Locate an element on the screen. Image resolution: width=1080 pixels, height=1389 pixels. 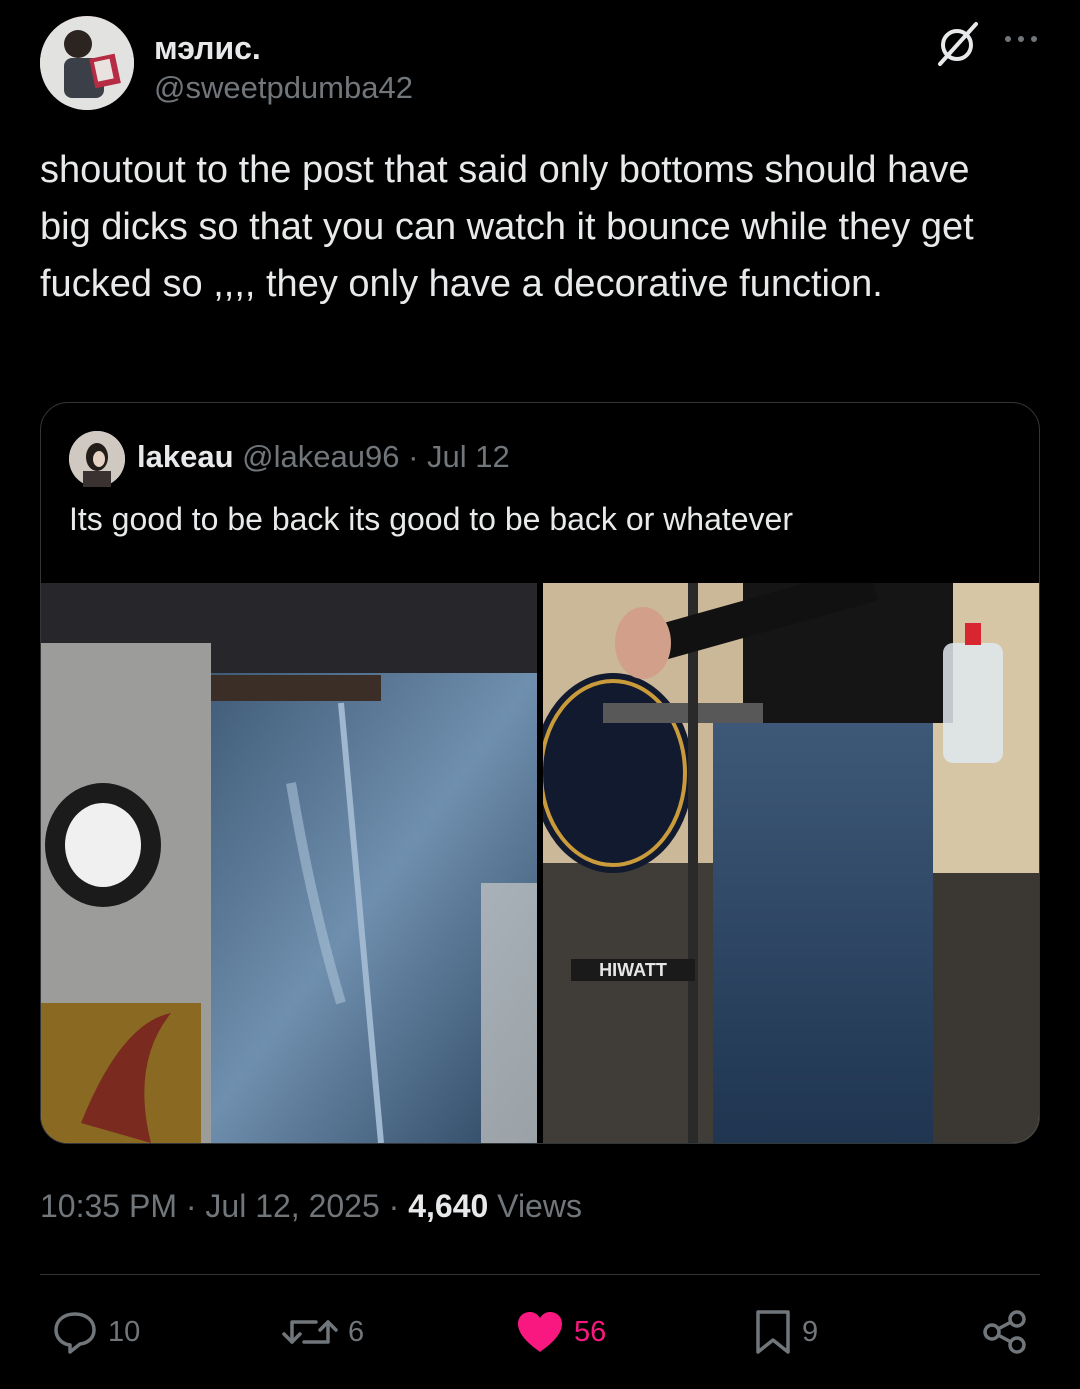
bookmark-count: 9 is located at coordinates (810, 1331).